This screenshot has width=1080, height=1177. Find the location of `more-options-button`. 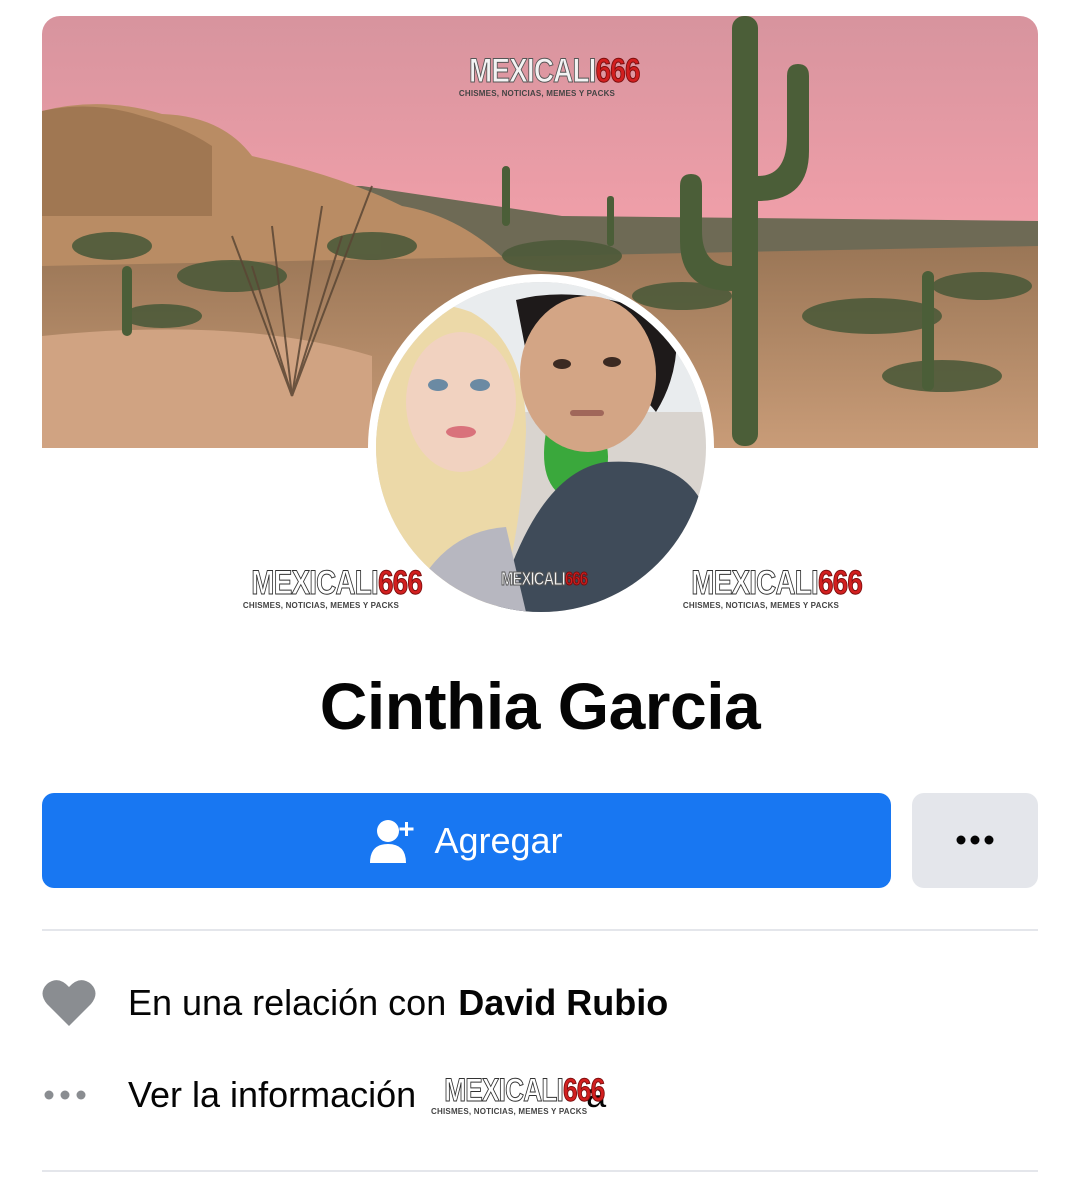

more-options-button is located at coordinates (975, 840).